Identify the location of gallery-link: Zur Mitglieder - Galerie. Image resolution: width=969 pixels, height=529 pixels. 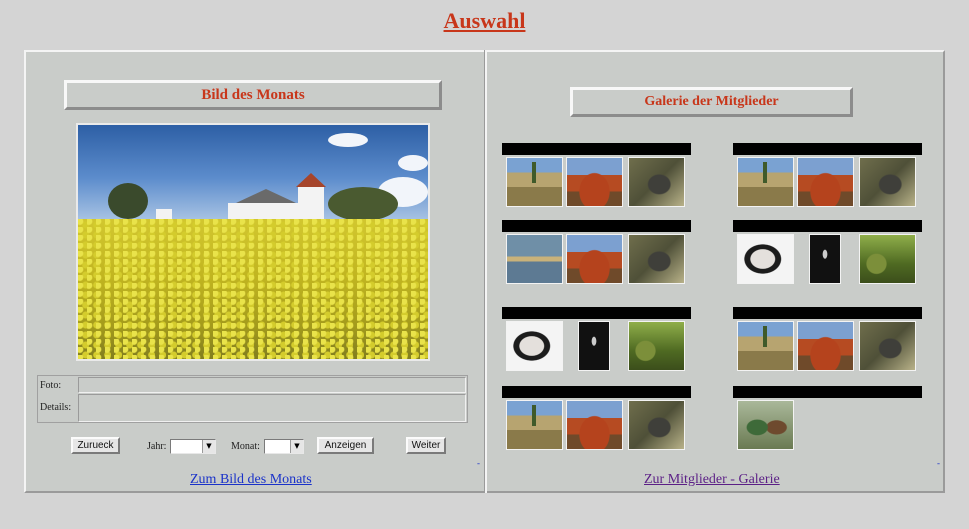
(712, 480).